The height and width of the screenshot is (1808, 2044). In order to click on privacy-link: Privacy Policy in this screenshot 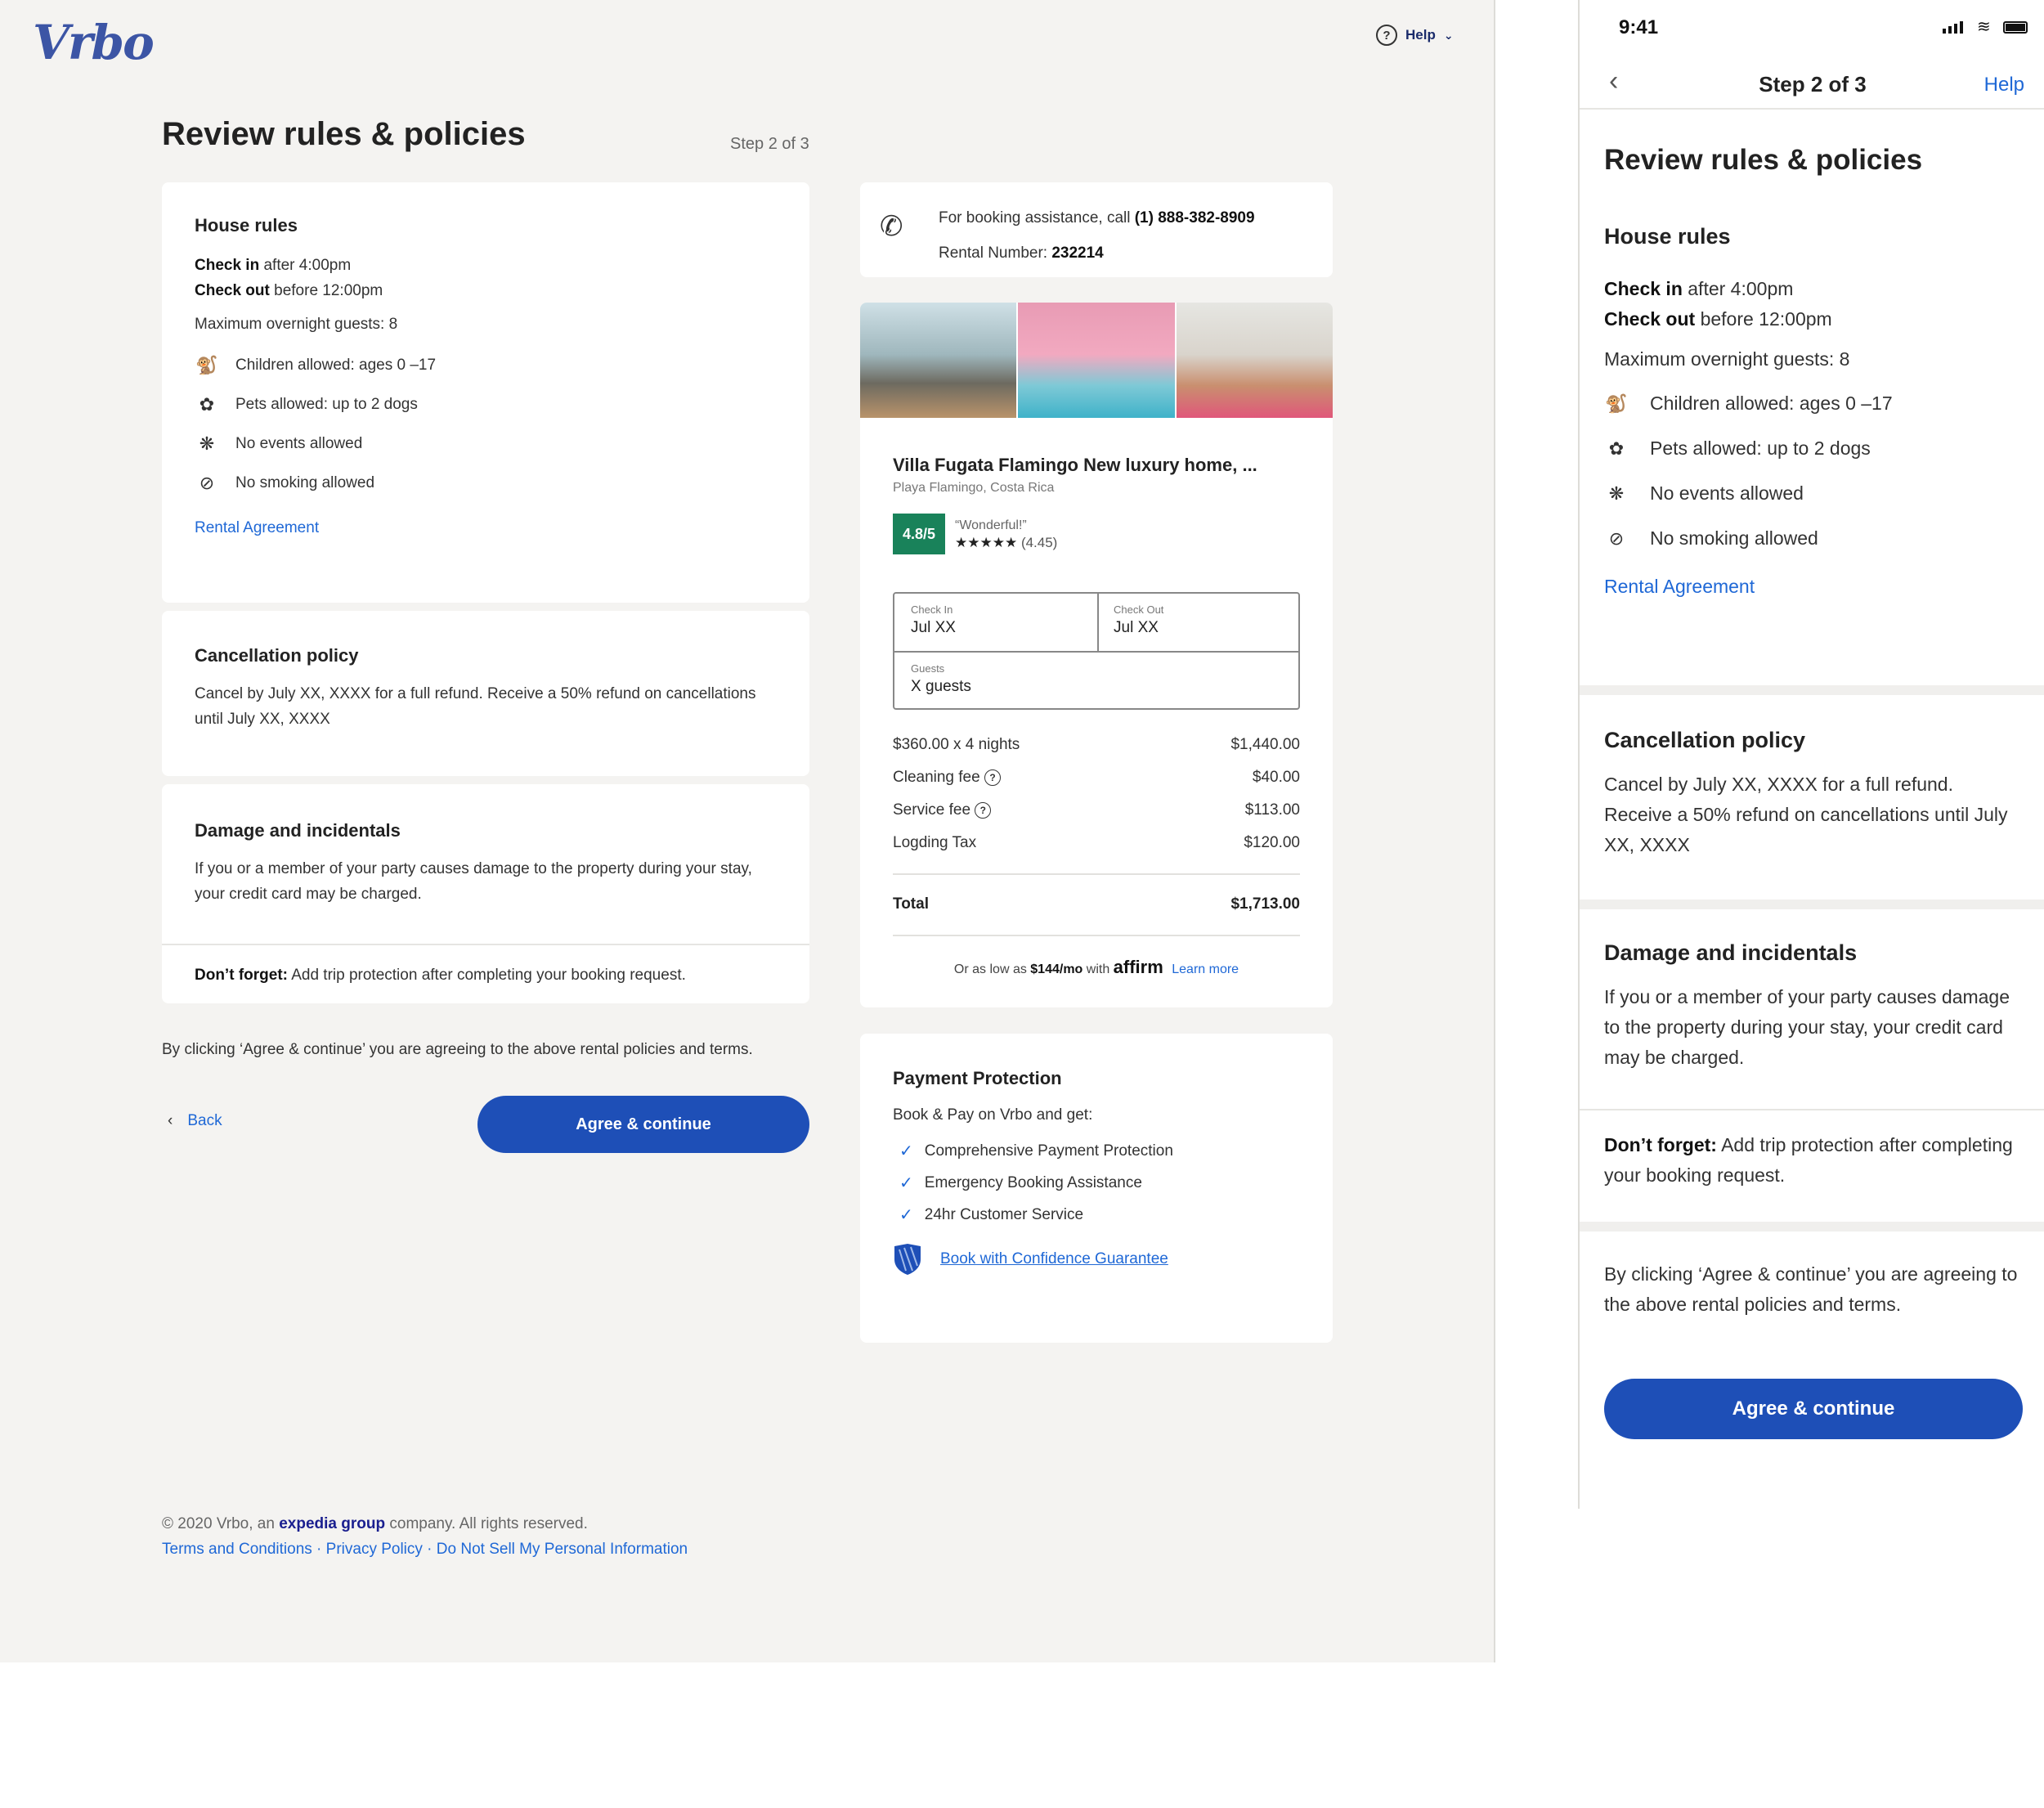, I will do `click(375, 1550)`.